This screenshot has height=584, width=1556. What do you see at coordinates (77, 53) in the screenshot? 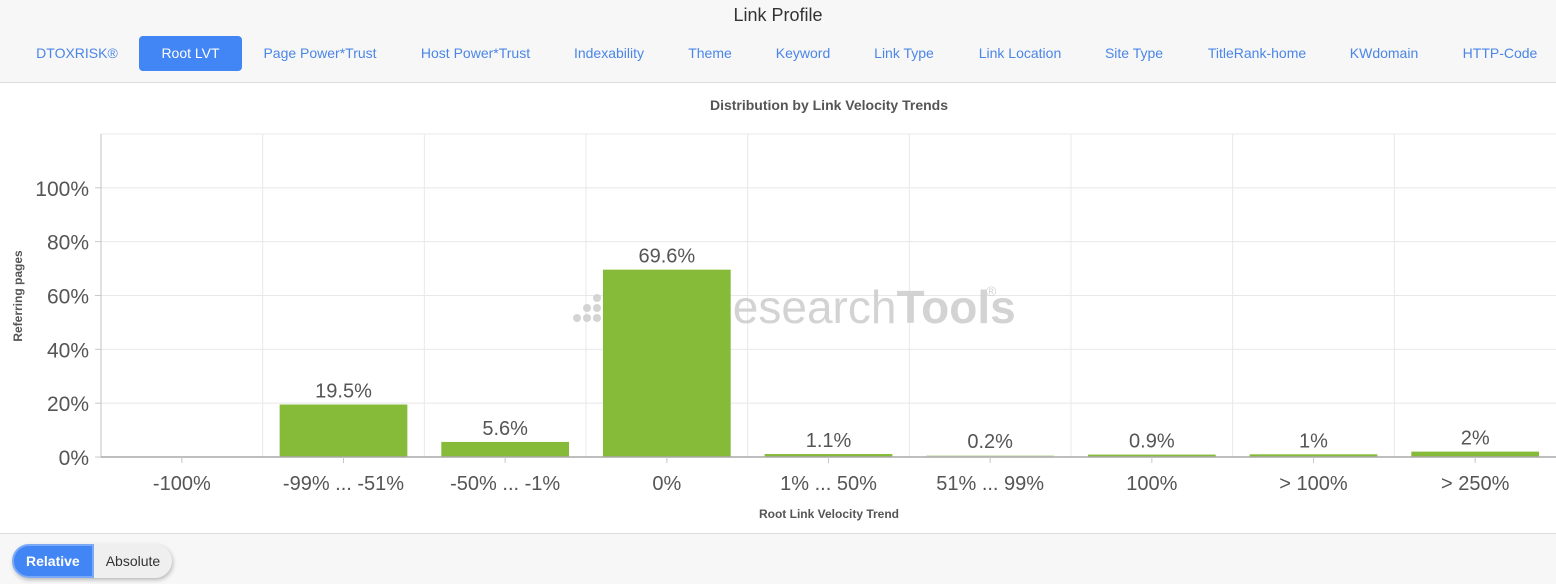
I see `tab-dtoxrisk: DTOXRISK®` at bounding box center [77, 53].